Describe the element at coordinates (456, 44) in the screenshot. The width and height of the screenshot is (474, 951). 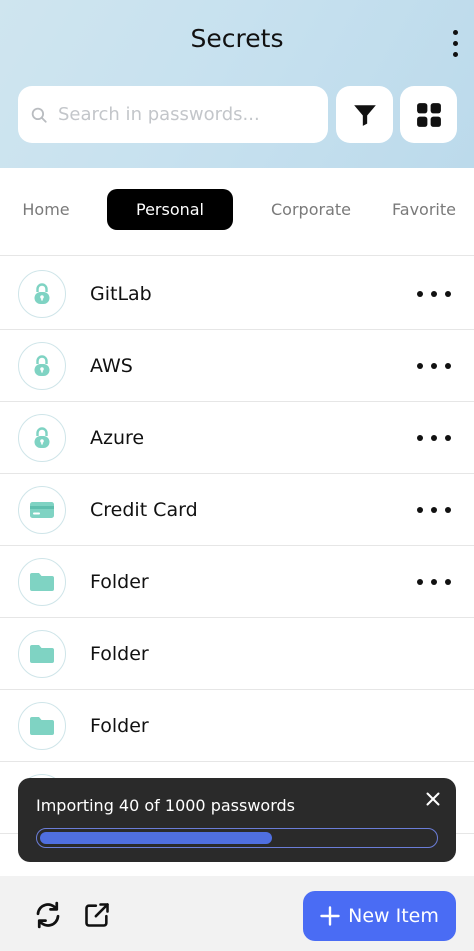
I see `more-options-icon` at that location.